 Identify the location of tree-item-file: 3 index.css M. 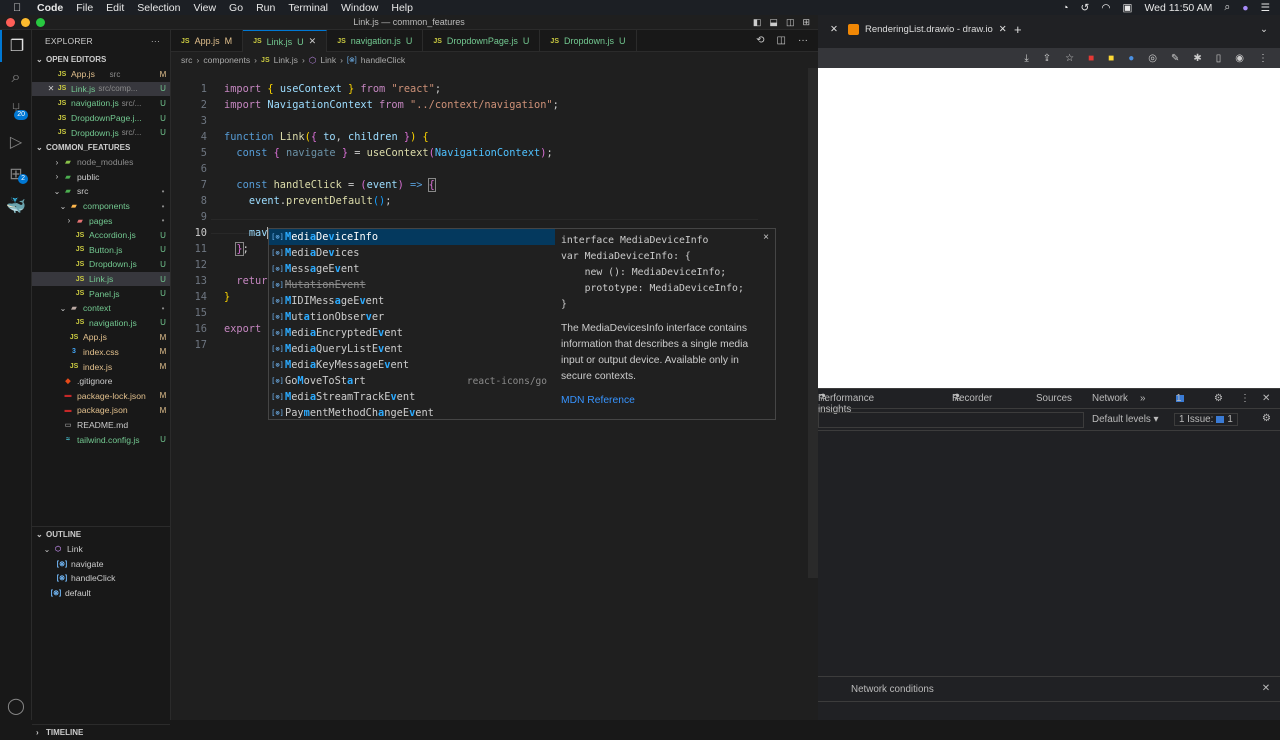
(101, 352).